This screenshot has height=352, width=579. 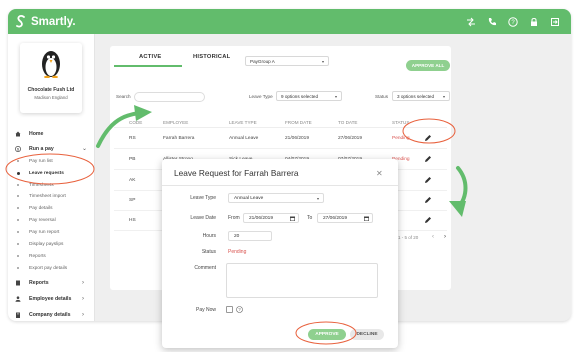 What do you see at coordinates (51, 97) in the screenshot?
I see `company-location: Madison England` at bounding box center [51, 97].